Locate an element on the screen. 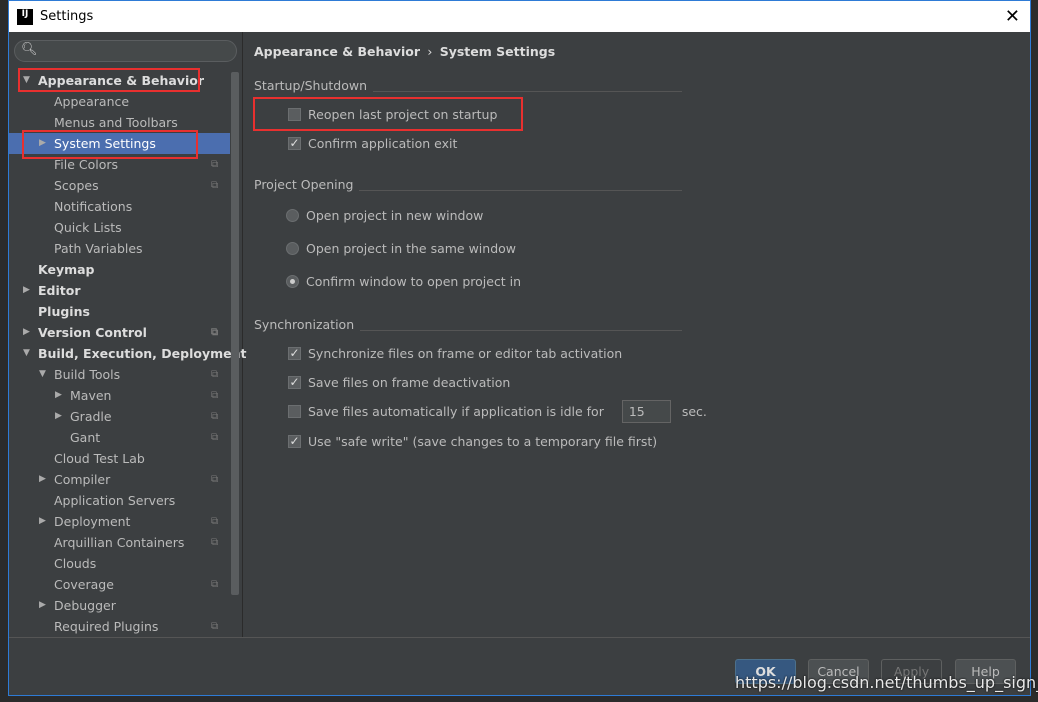 The width and height of the screenshot is (1038, 702). intellij-logo-icon: IJ is located at coordinates (25, 16).